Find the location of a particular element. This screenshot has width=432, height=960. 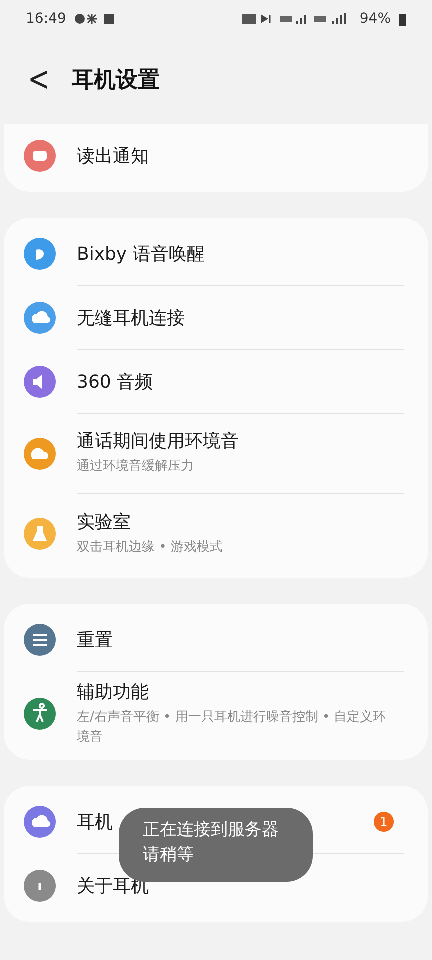

item-title: 通话期间使用环境音 is located at coordinates (158, 442).